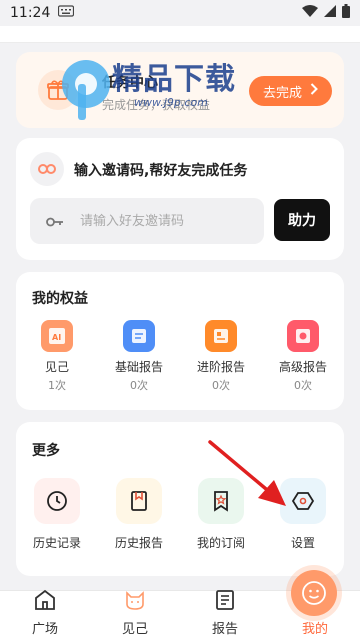 The image size is (360, 641). I want to click on document-icon, so click(225, 602).